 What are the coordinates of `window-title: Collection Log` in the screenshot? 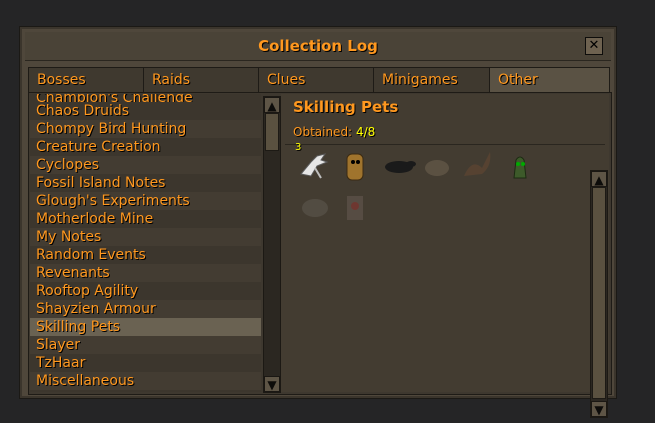 It's located at (318, 46).